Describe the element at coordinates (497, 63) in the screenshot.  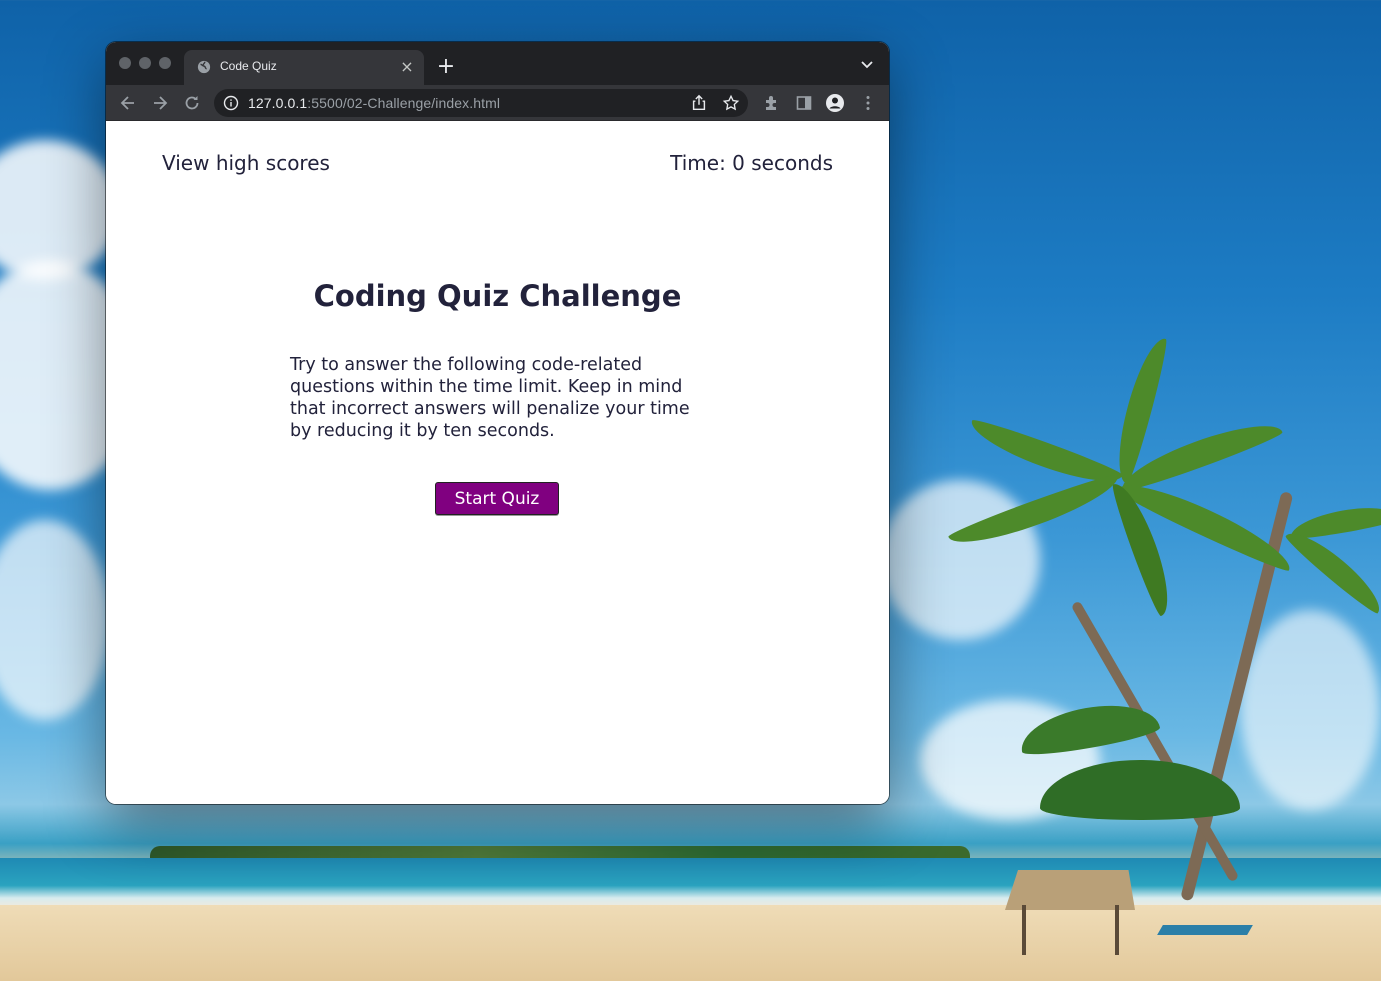
I see `tab-strip: Code Quiz × +` at that location.